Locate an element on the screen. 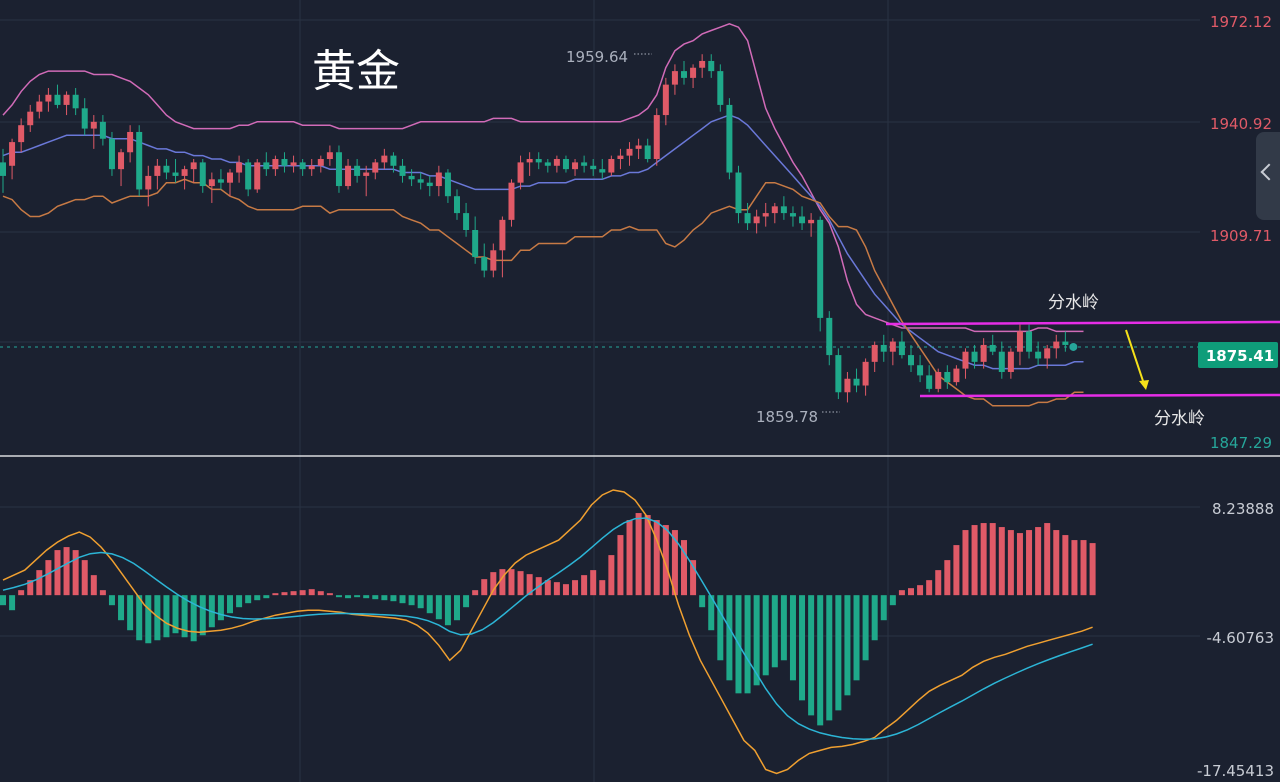 The height and width of the screenshot is (782, 1280). current-price-dot is located at coordinates (1073, 346).